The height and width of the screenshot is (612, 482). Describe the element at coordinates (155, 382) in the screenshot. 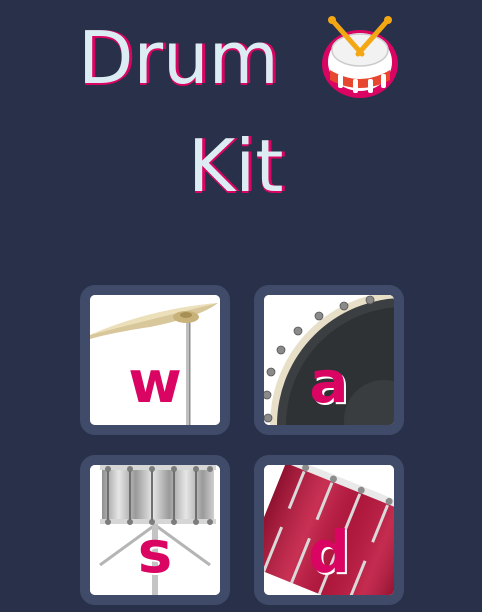

I see `key-label-w: w` at that location.